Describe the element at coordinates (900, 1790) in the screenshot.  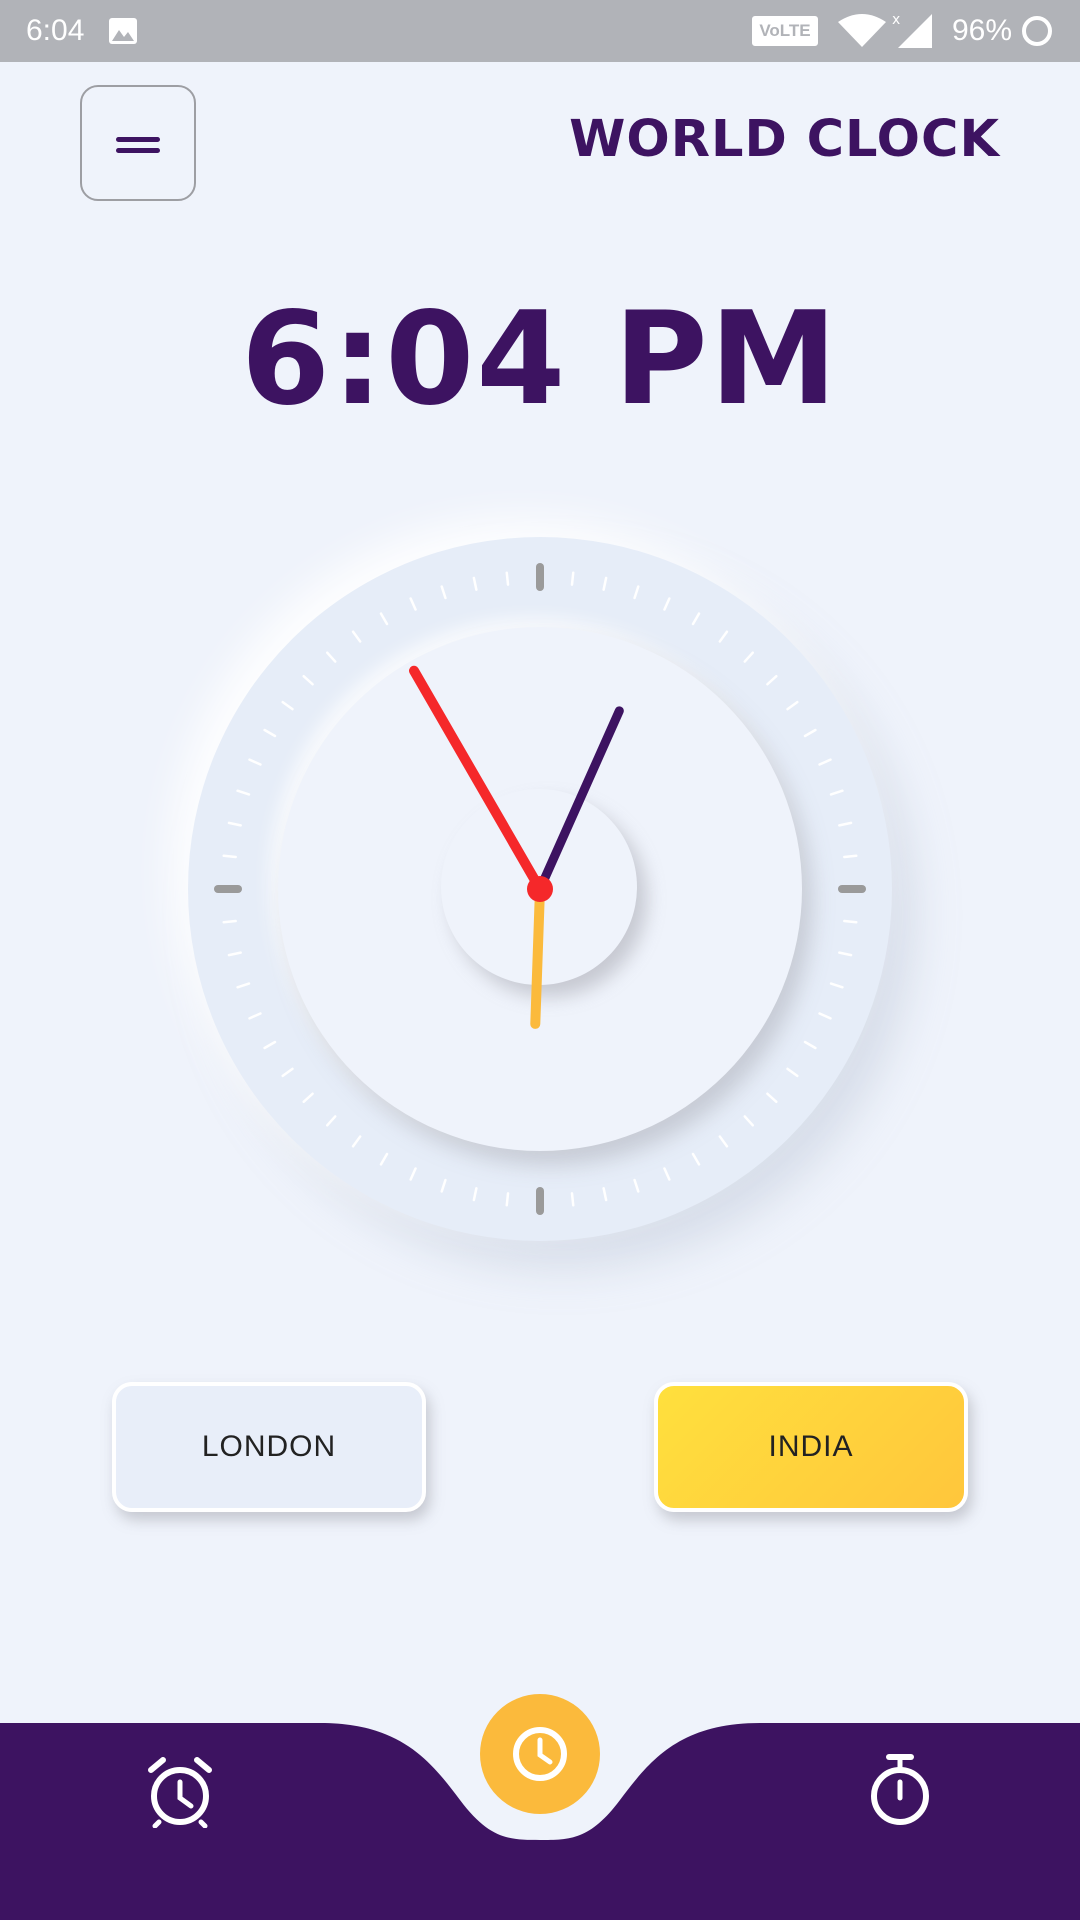
I see `stopwatch-icon` at that location.